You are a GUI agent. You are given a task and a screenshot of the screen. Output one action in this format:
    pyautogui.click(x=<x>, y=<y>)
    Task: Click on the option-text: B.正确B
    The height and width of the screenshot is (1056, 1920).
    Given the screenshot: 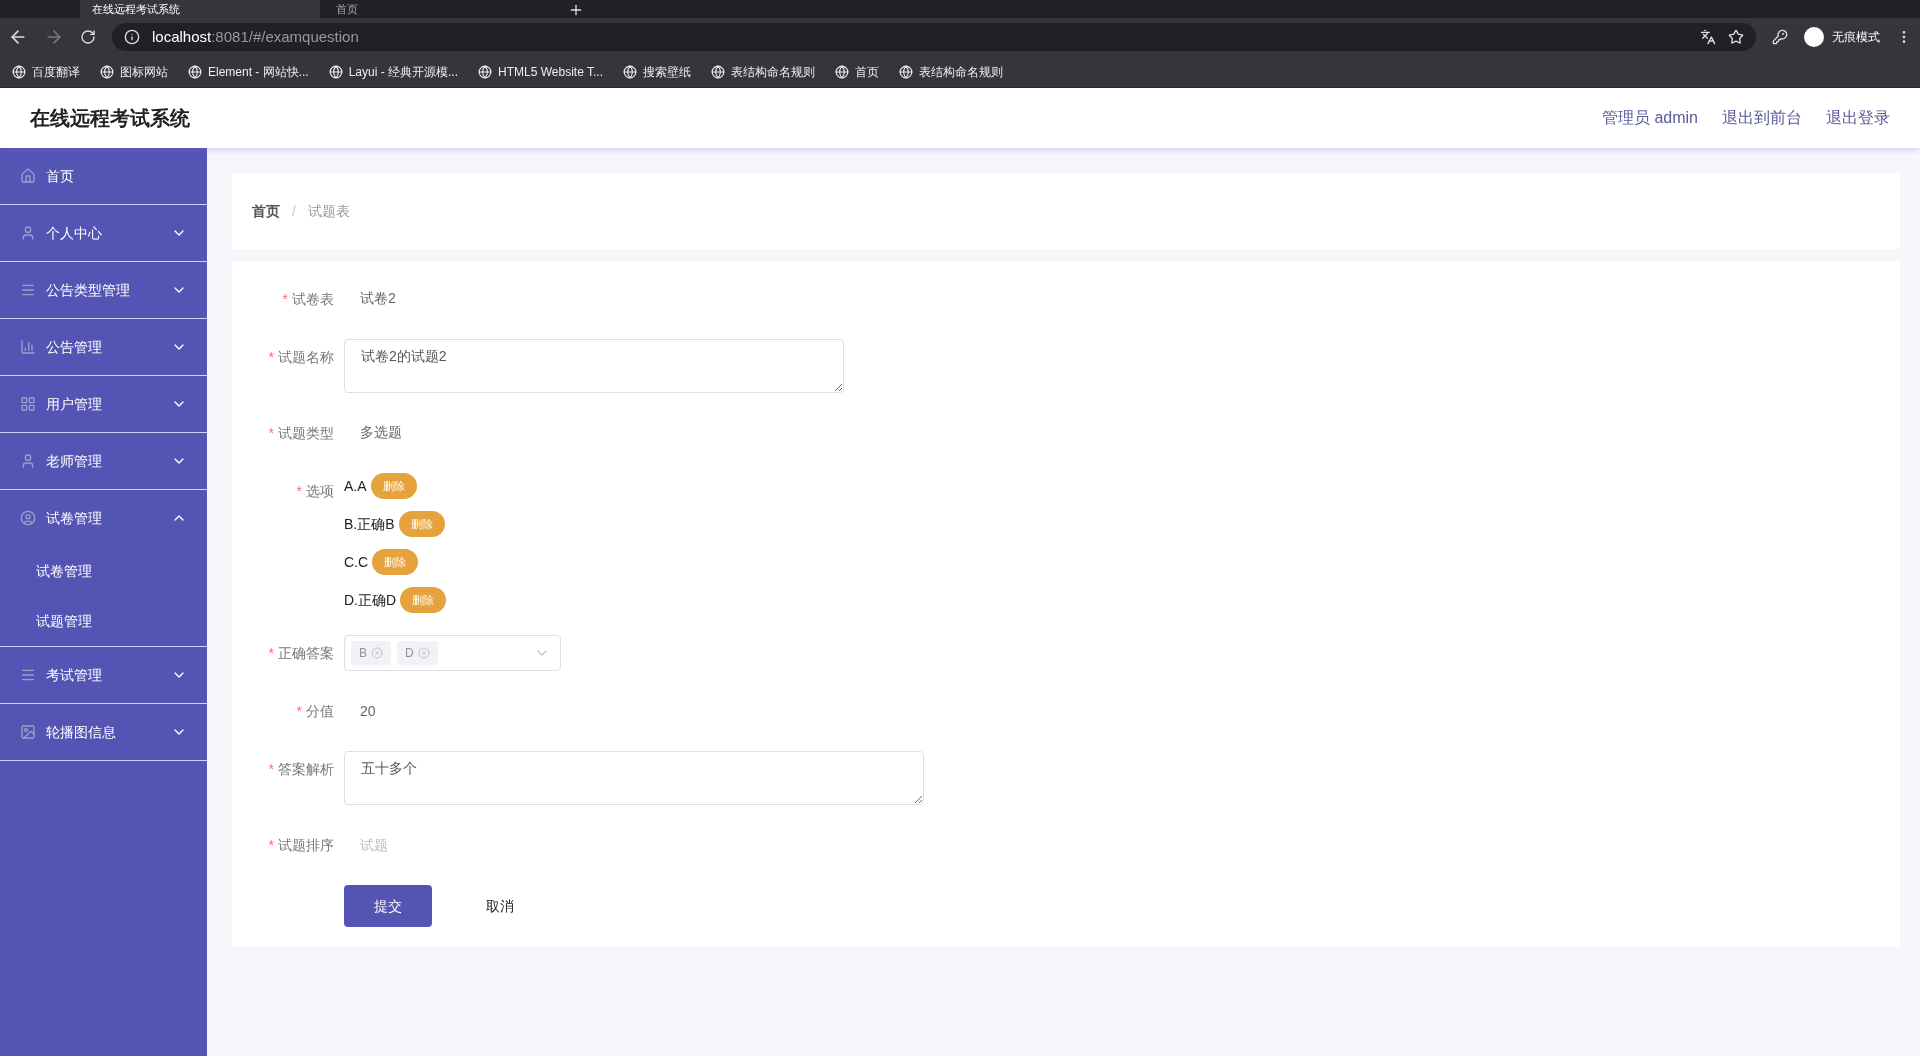 What is the action you would take?
    pyautogui.click(x=369, y=524)
    